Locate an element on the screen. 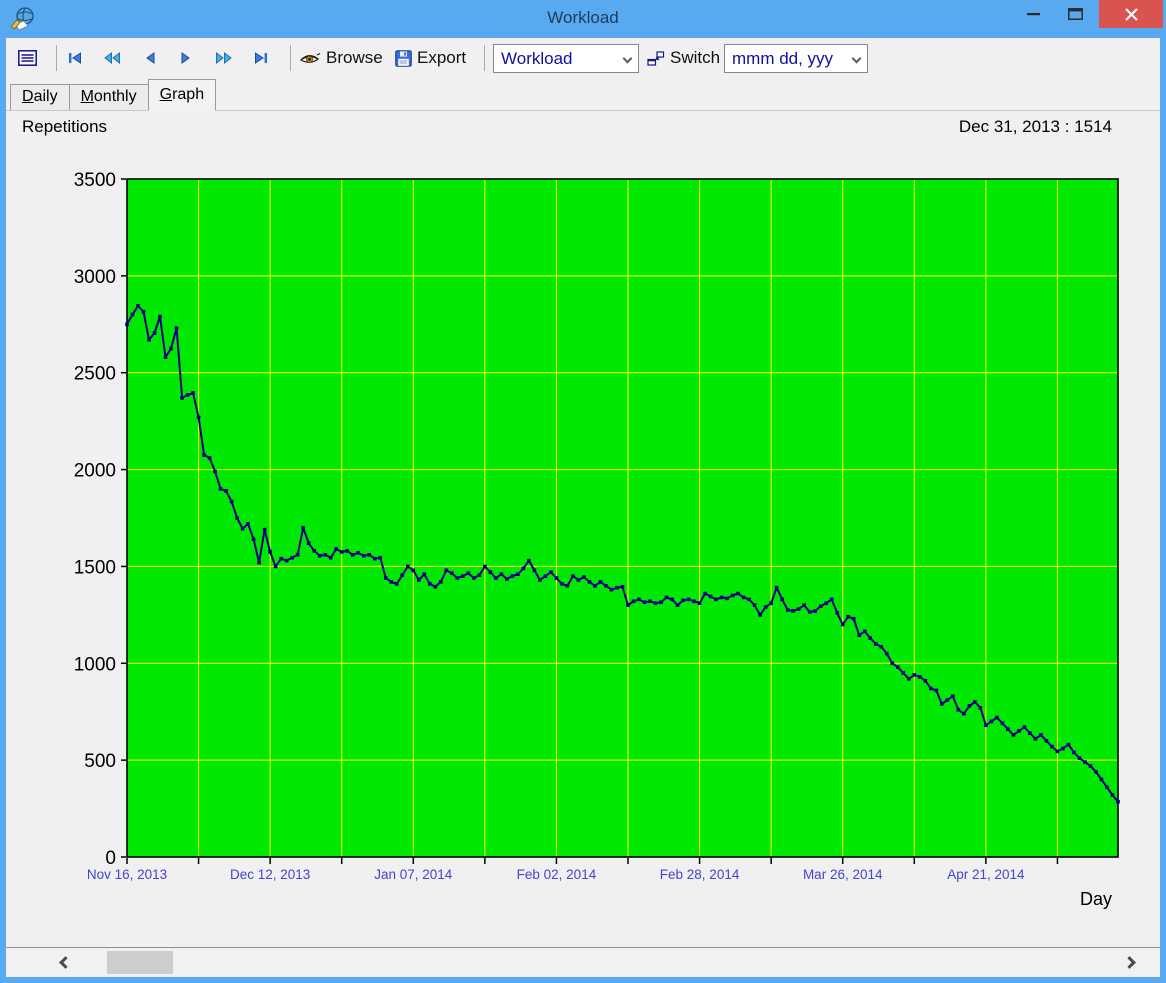 The width and height of the screenshot is (1166, 983). workload-select: Workload is located at coordinates (566, 58).